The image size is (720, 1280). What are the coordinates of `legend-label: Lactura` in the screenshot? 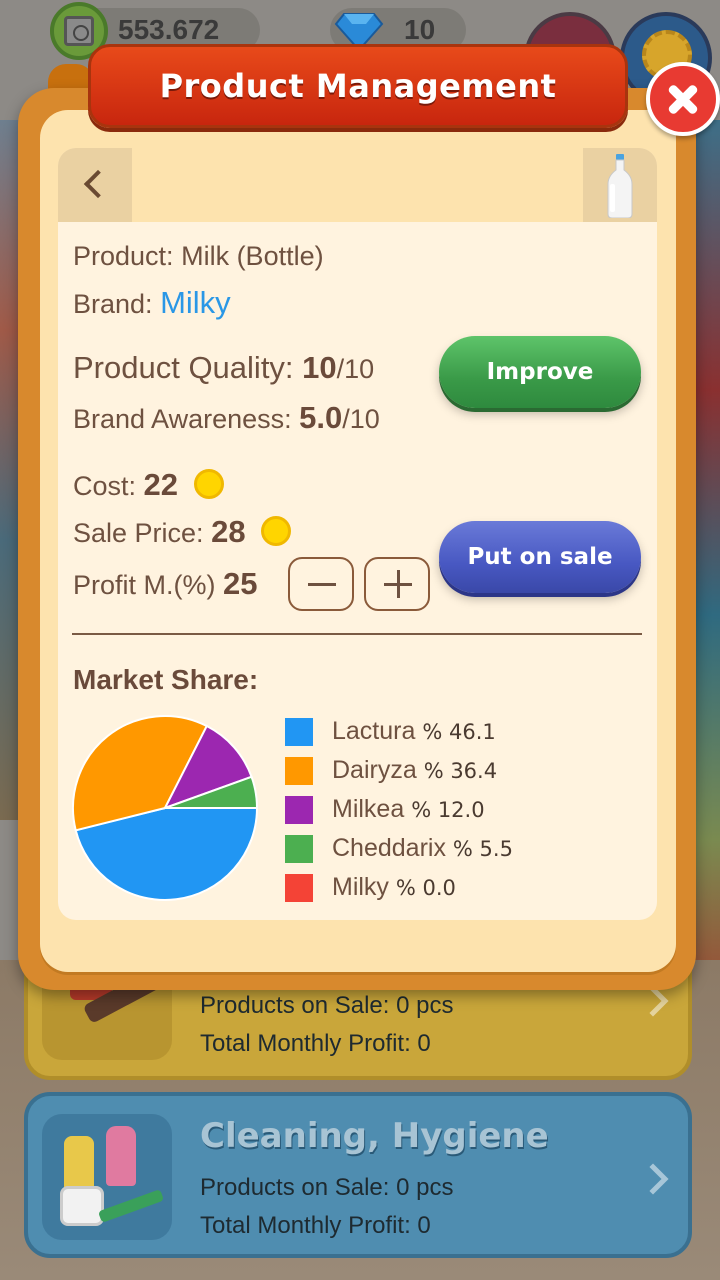 It's located at (377, 731).